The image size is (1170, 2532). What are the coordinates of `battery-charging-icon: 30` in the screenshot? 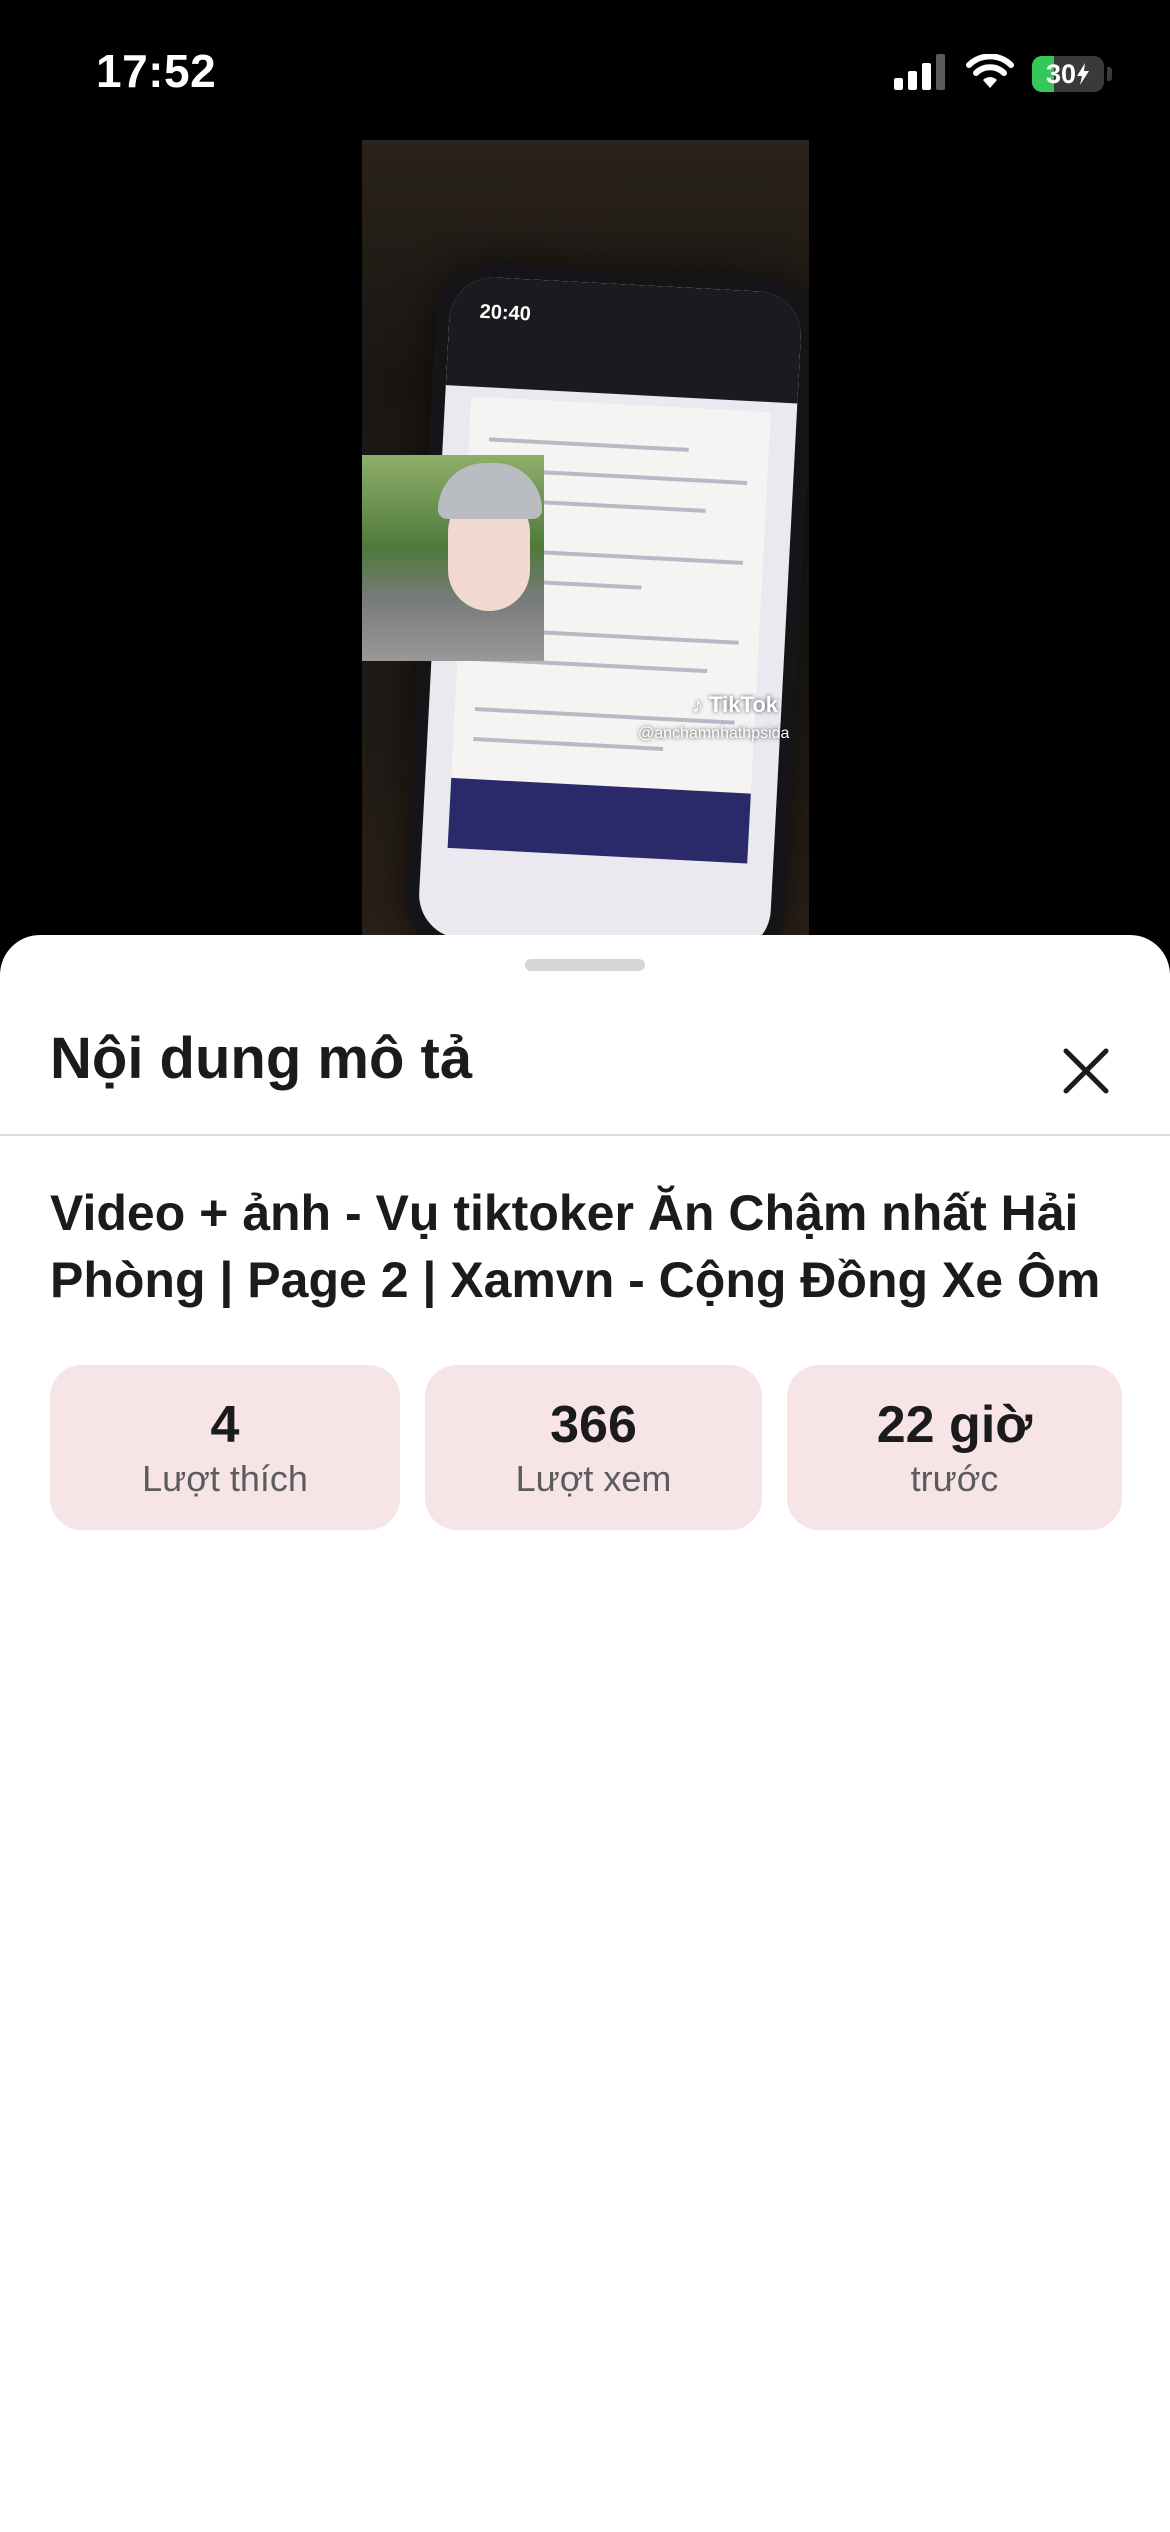 It's located at (1068, 74).